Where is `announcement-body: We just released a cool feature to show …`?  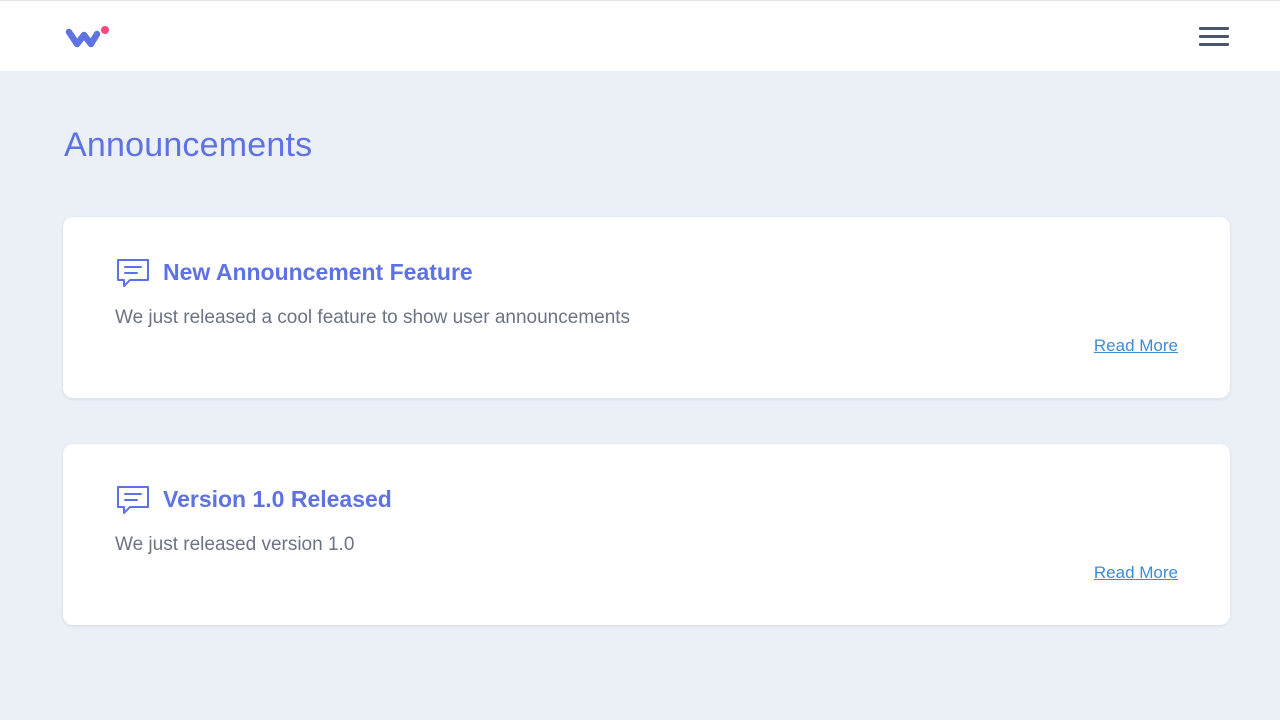
announcement-body: We just released a cool feature to show … is located at coordinates (373, 317).